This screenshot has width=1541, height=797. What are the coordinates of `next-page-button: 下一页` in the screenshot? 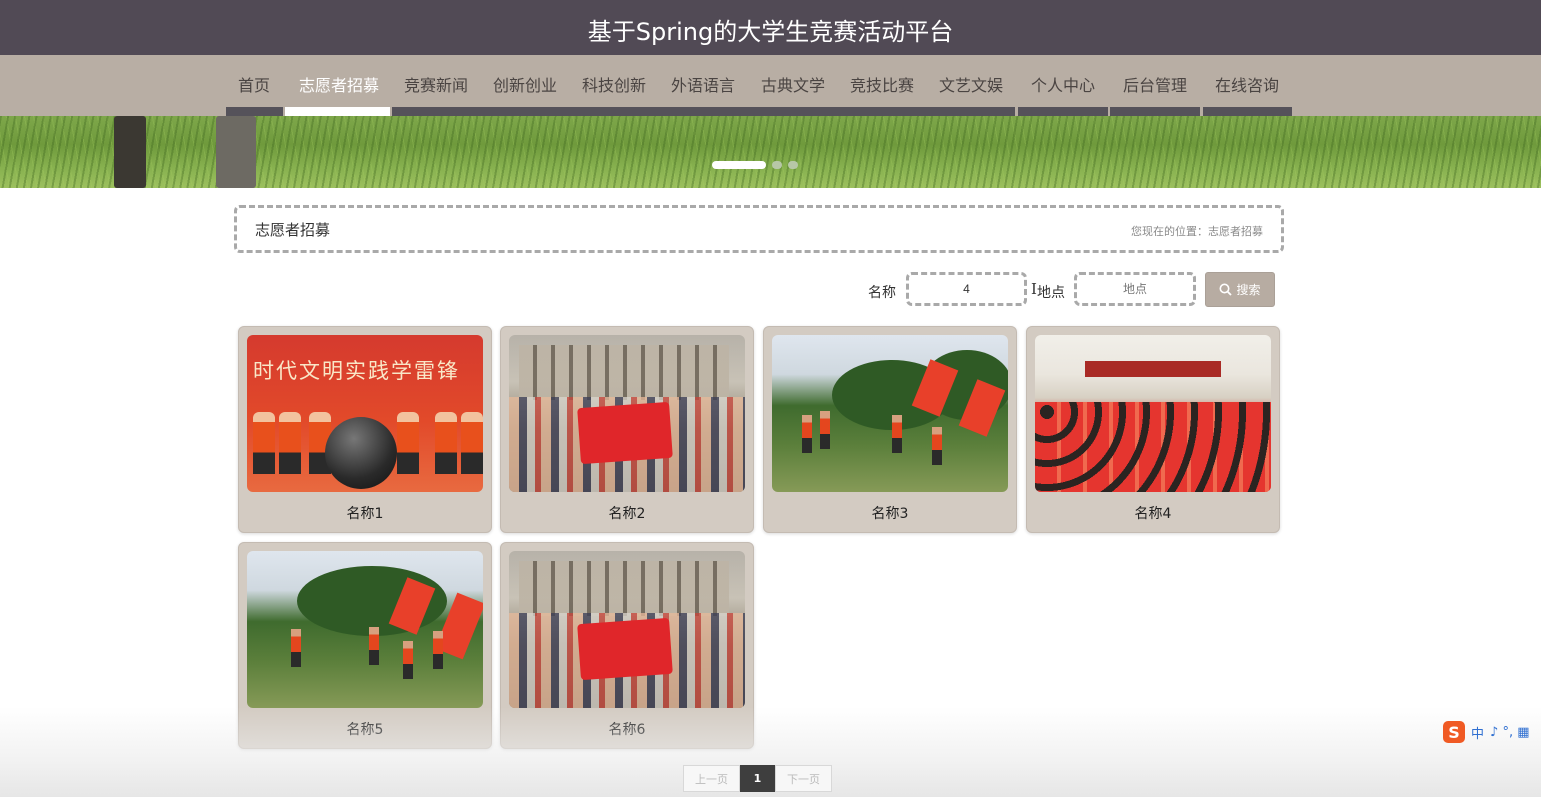 It's located at (803, 778).